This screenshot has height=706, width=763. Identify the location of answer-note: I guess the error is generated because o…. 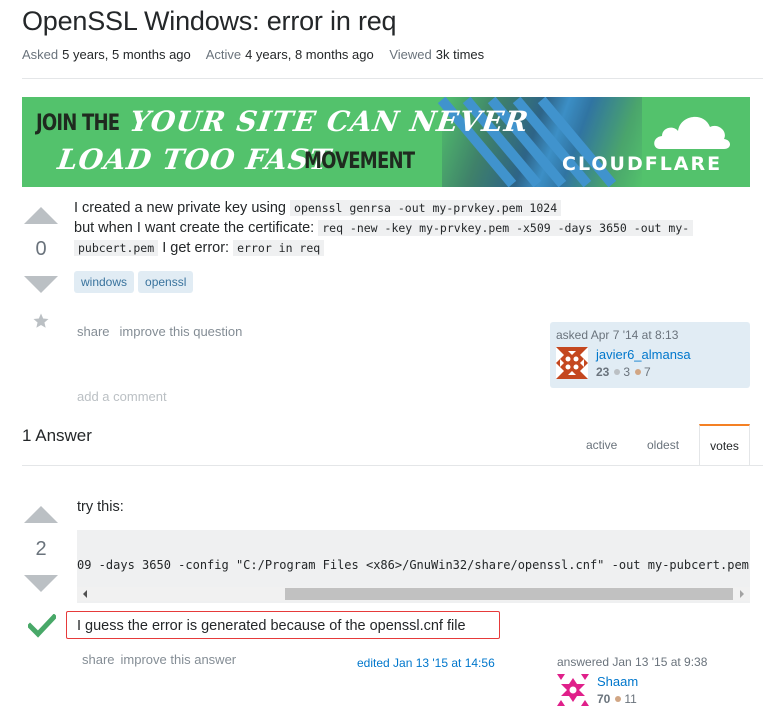
(271, 626).